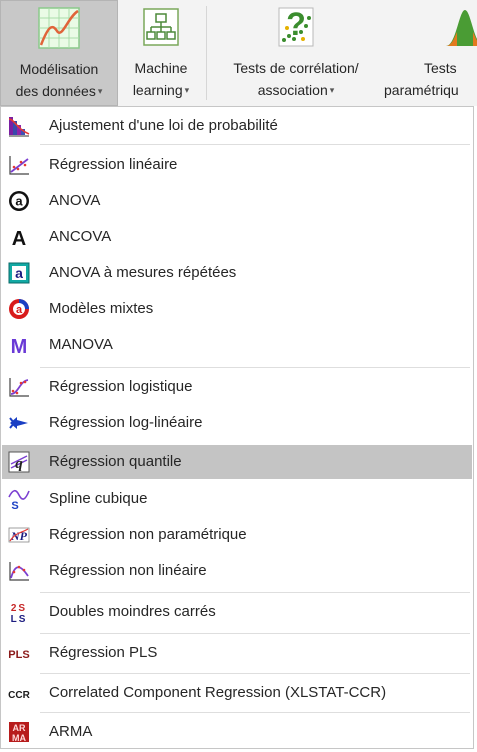 This screenshot has width=477, height=752. What do you see at coordinates (59, 28) in the screenshot?
I see `line-chart-icon` at bounding box center [59, 28].